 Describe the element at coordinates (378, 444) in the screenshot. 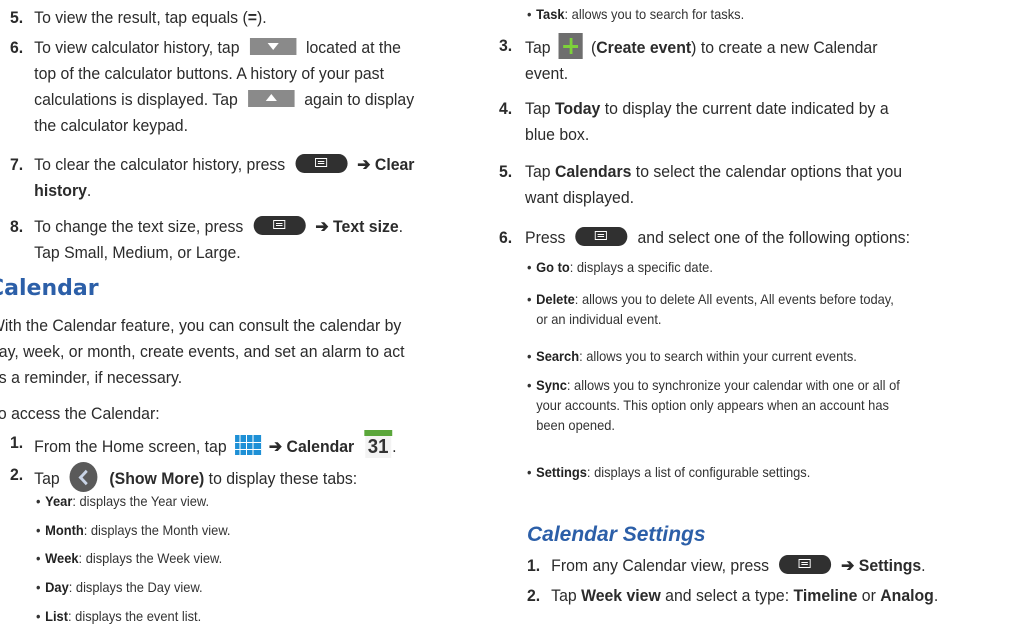

I see `calendar-app-icon: 31` at that location.